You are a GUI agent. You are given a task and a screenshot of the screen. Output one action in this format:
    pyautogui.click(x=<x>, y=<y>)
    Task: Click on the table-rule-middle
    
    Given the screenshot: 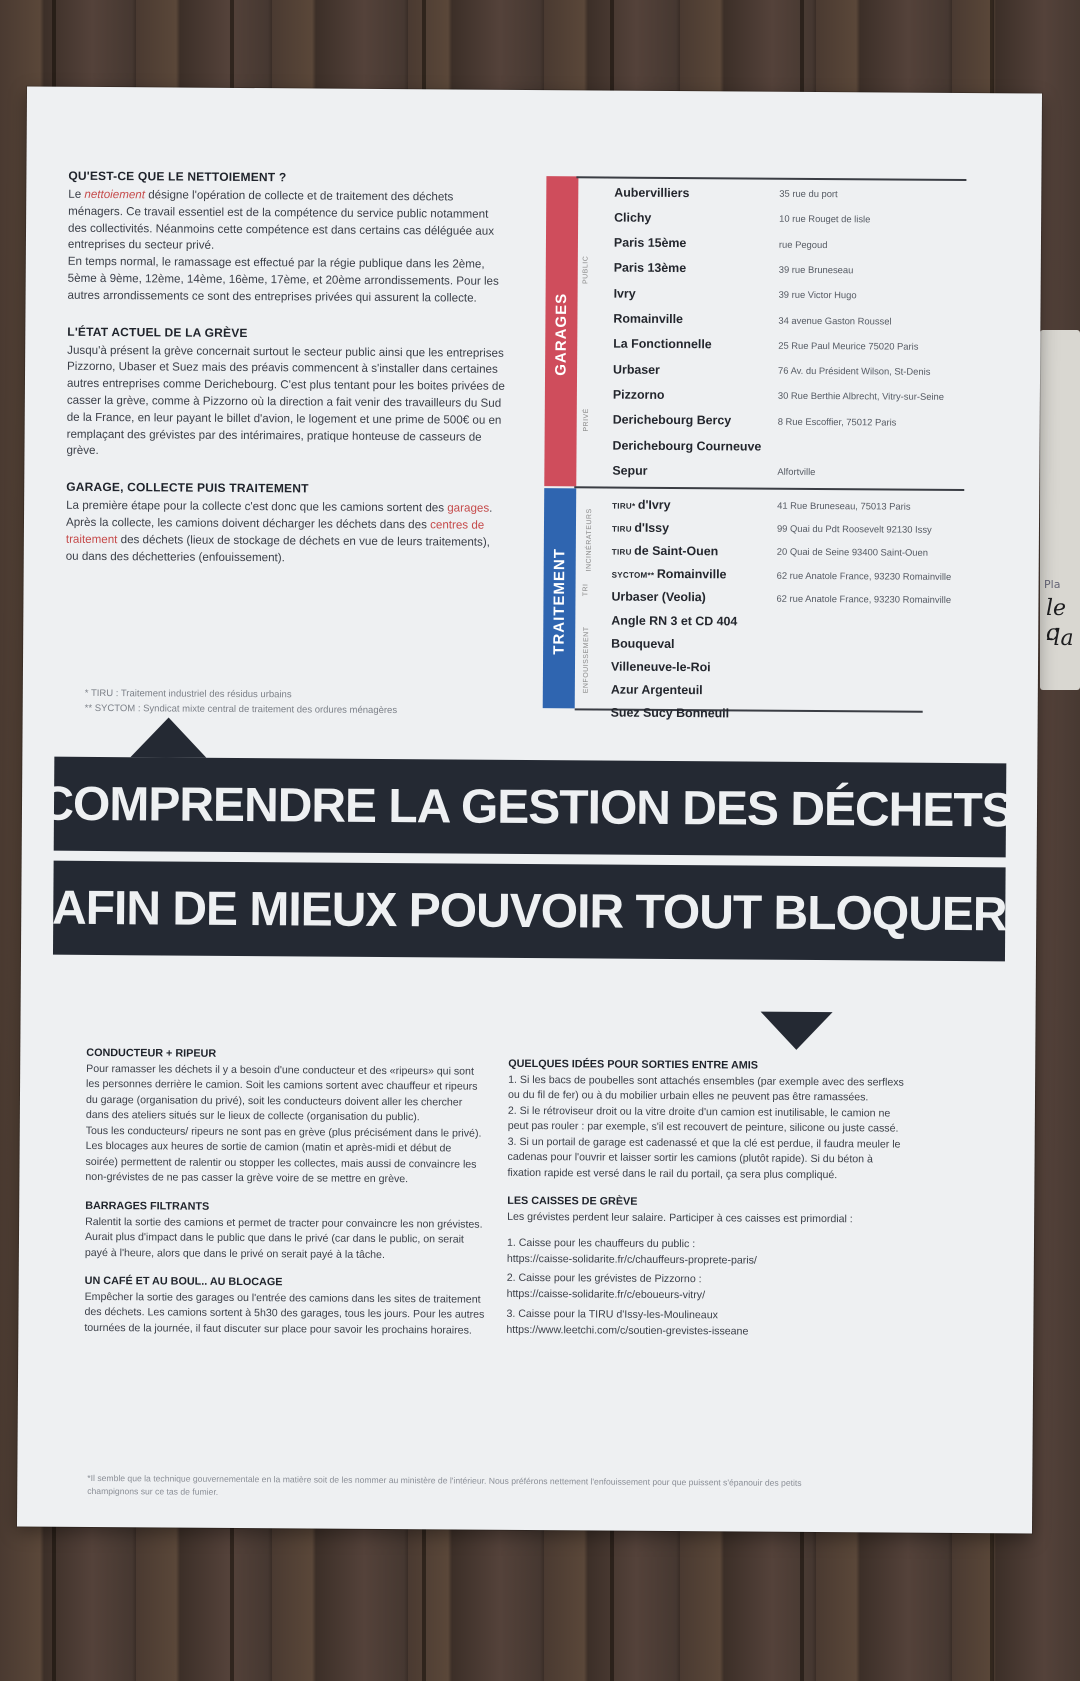 What is the action you would take?
    pyautogui.click(x=769, y=489)
    